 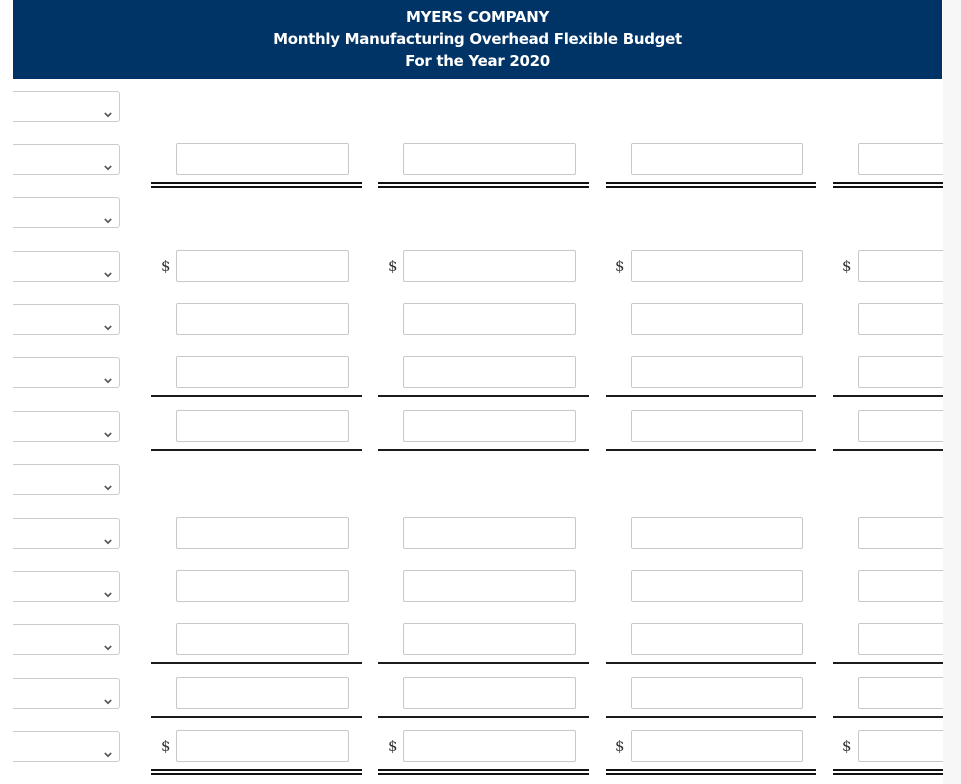 I want to click on report-period: For the Year 2020, so click(x=477, y=61).